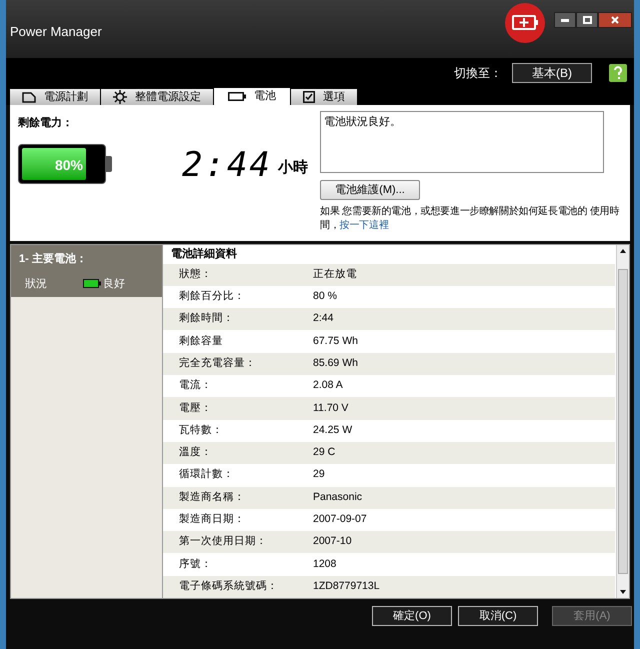 This screenshot has height=649, width=640. Describe the element at coordinates (462, 142) in the screenshot. I see `status-text-area: 電池狀況良好。` at that location.